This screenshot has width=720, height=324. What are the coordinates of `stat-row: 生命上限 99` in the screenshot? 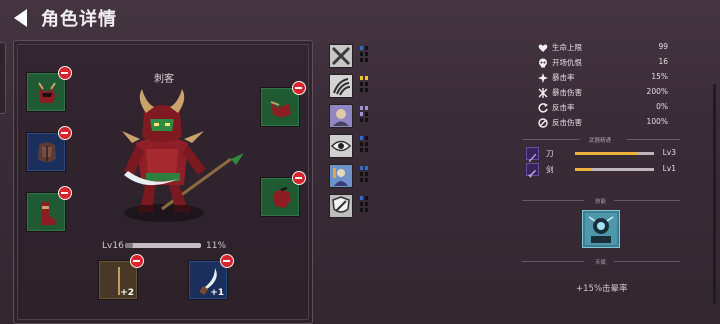 It's located at (603, 49).